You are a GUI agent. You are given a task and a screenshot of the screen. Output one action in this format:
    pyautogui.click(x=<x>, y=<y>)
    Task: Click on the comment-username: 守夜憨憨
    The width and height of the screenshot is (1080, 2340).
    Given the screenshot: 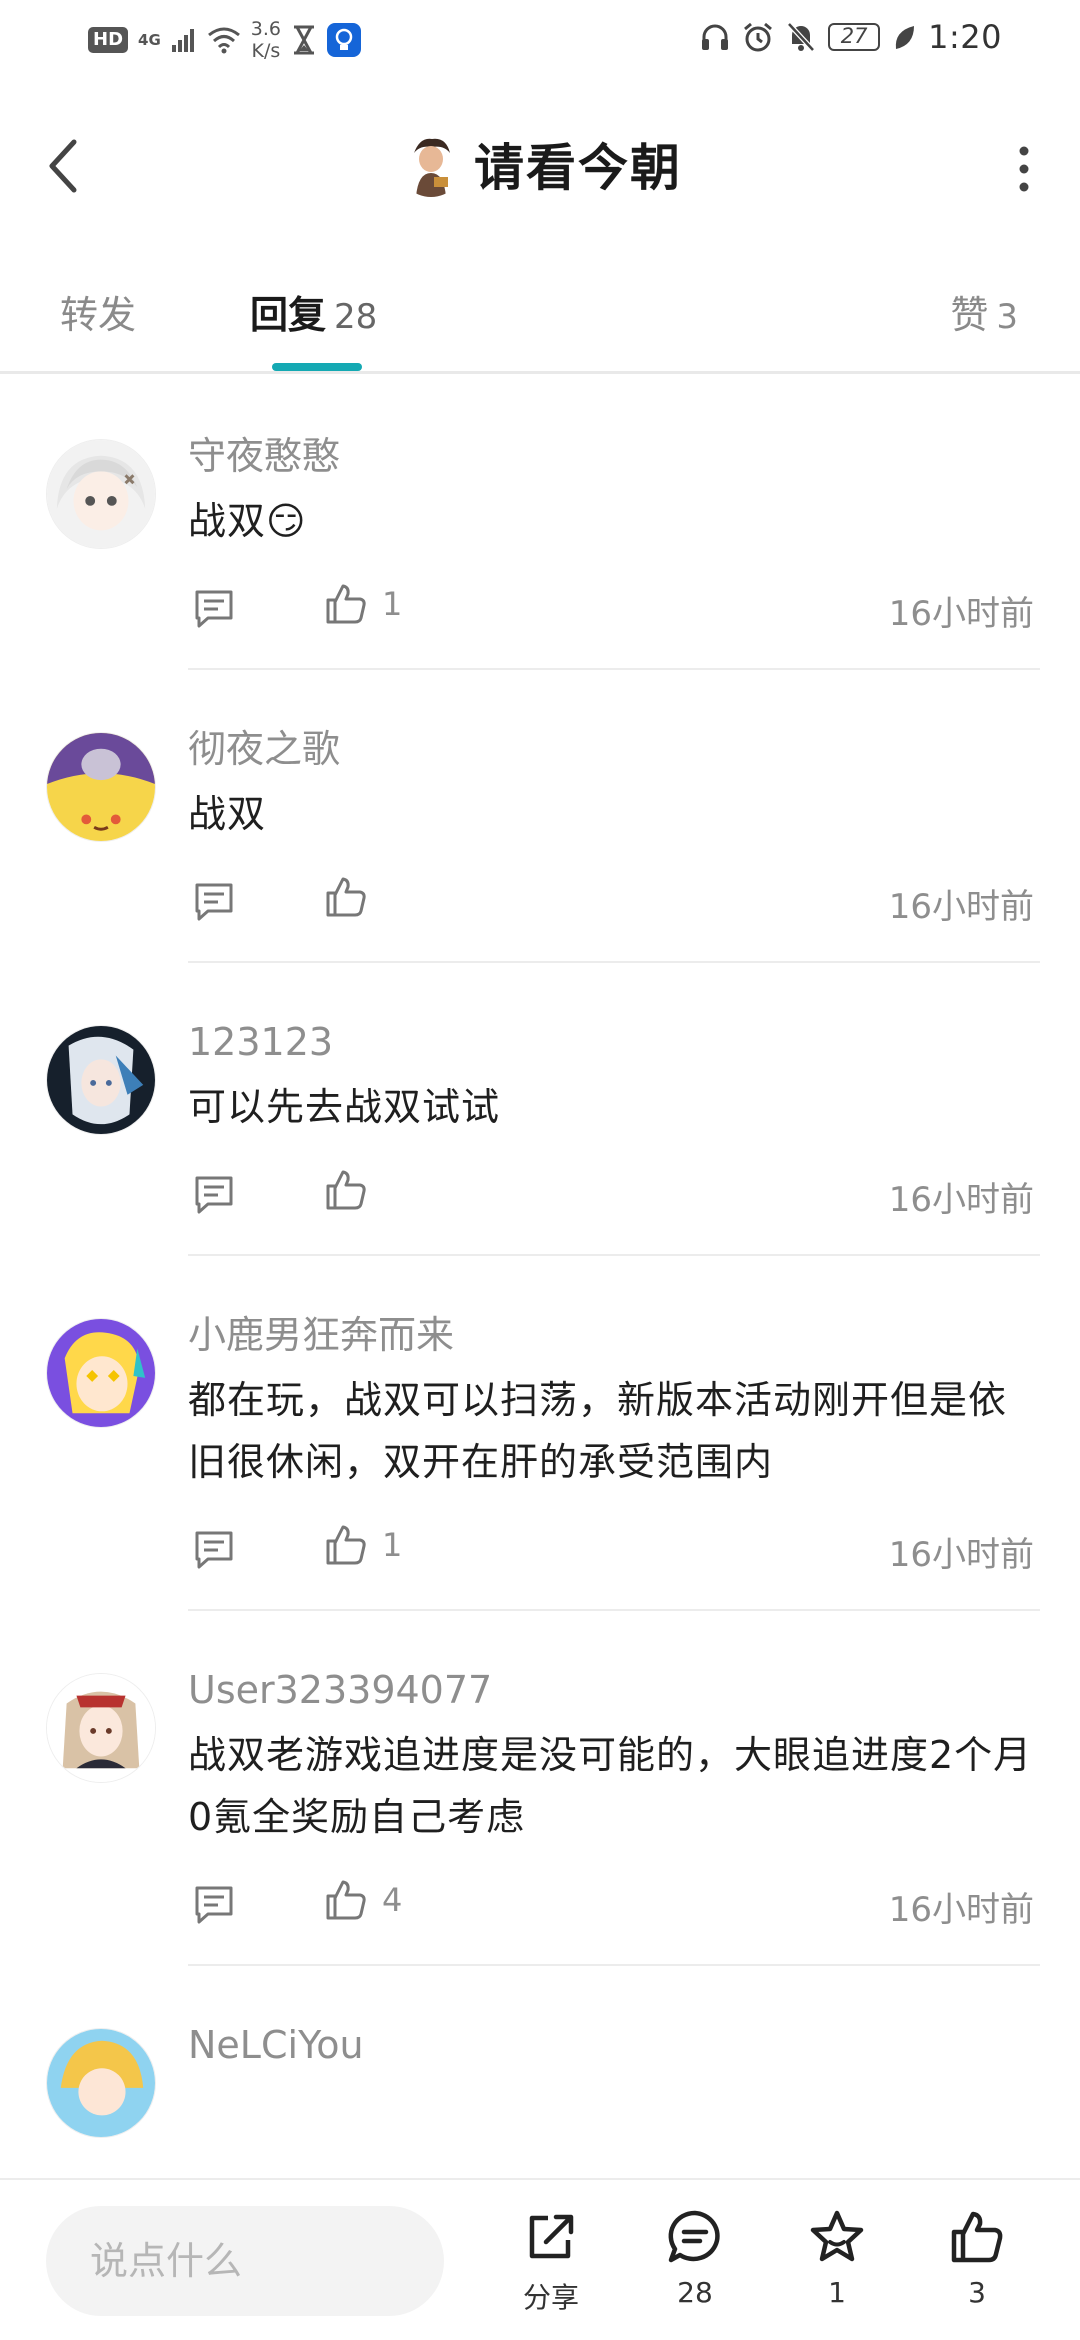 What is the action you would take?
    pyautogui.click(x=614, y=456)
    